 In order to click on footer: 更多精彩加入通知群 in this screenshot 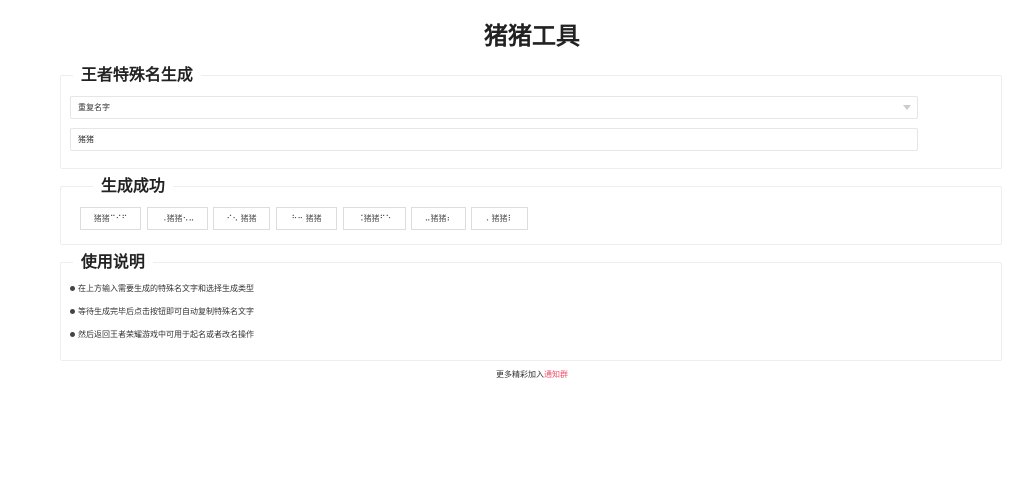, I will do `click(512, 374)`.